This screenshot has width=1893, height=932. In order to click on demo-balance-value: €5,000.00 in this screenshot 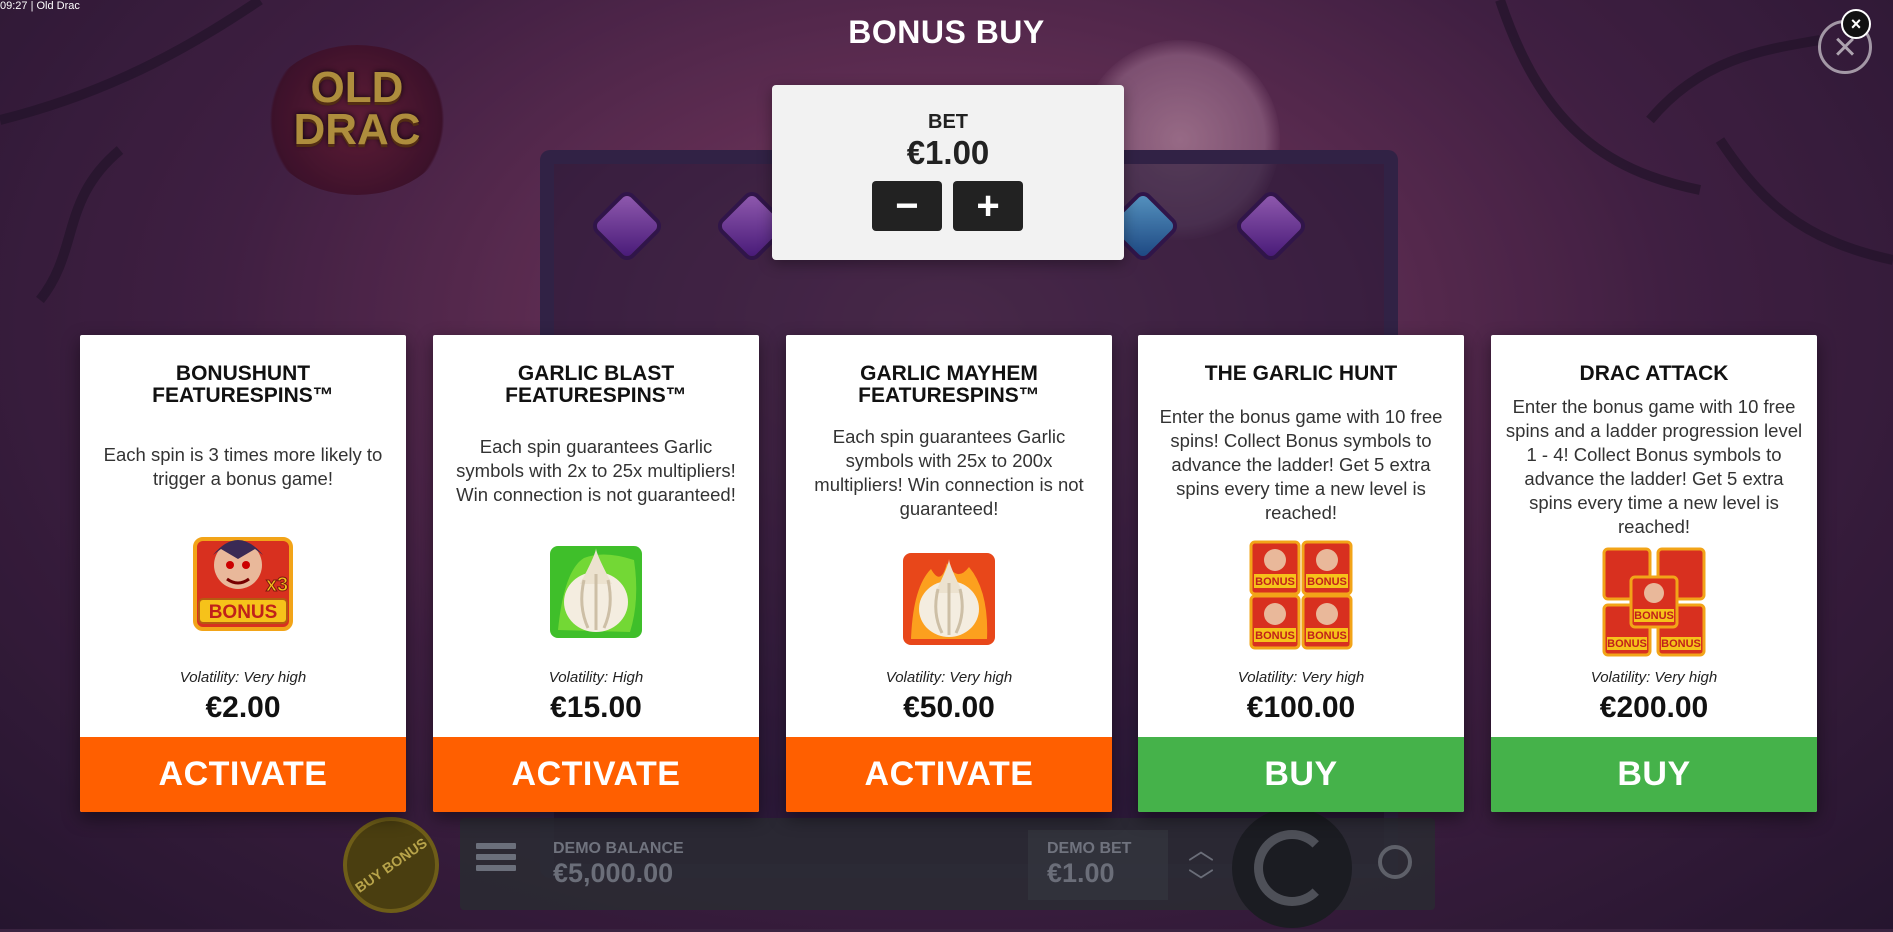, I will do `click(613, 873)`.